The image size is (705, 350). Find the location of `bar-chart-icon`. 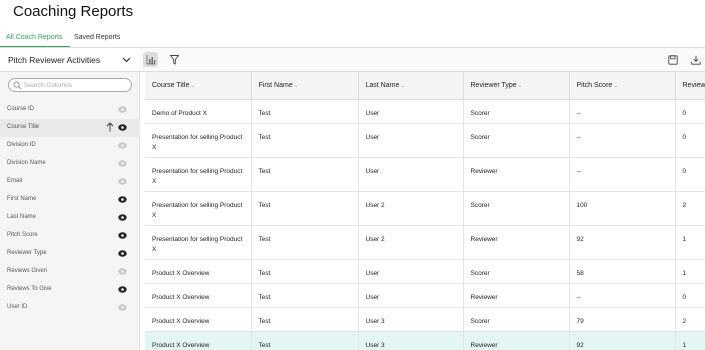

bar-chart-icon is located at coordinates (151, 60).